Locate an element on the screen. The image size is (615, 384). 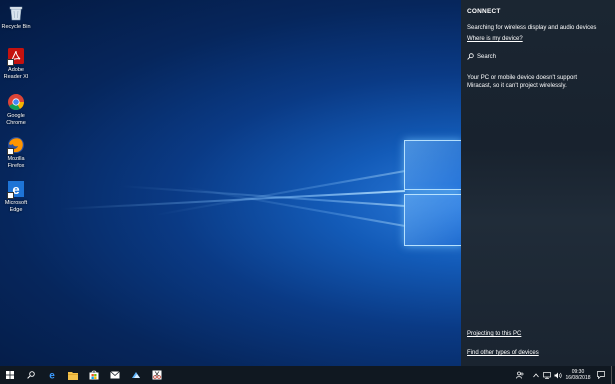
store-icon is located at coordinates (94, 375).